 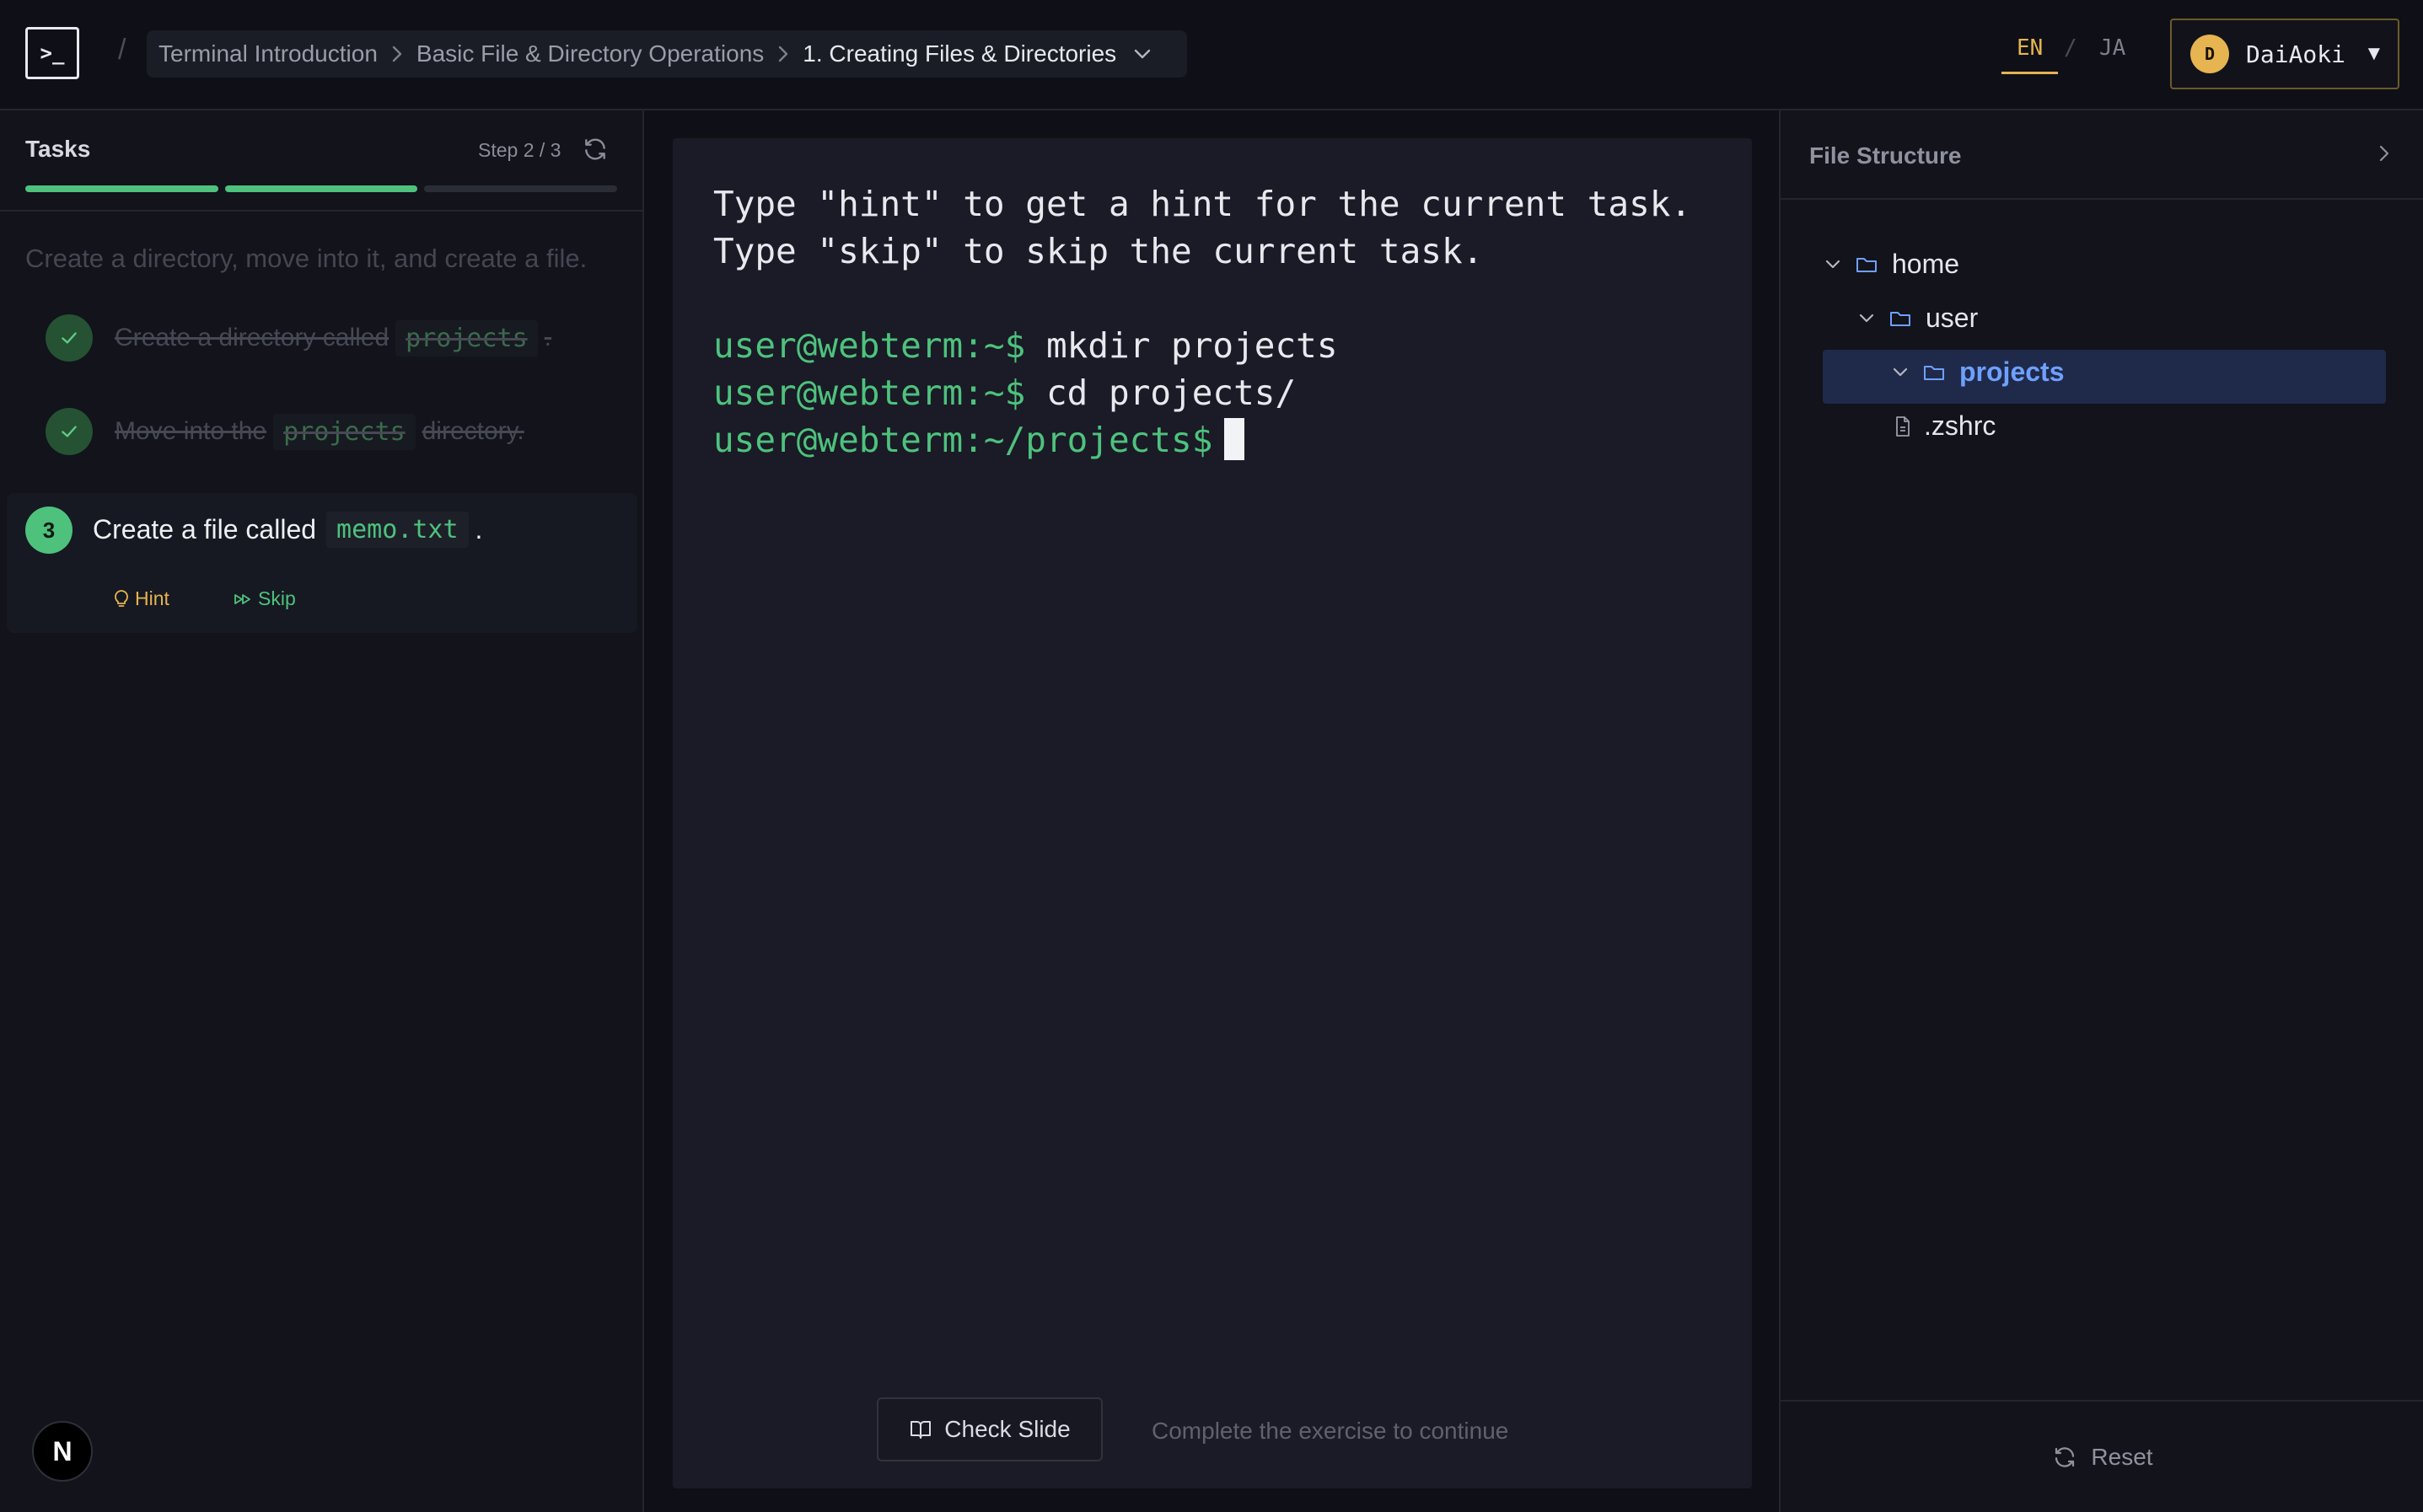 I want to click on terminal-logo-icon: >_, so click(x=52, y=53).